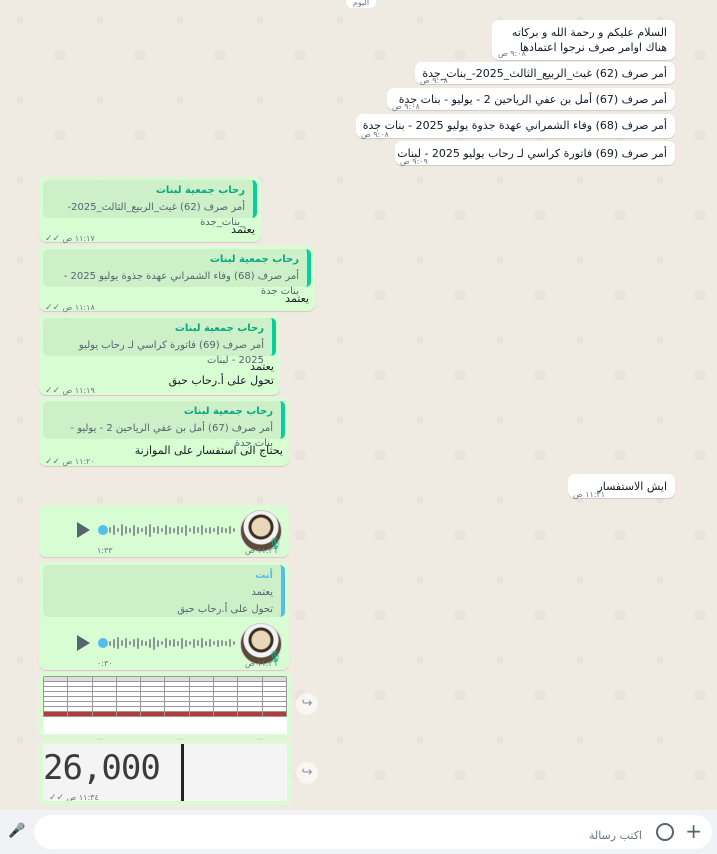 This screenshot has width=717, height=854. I want to click on quote-author: أنت, so click(264, 575).